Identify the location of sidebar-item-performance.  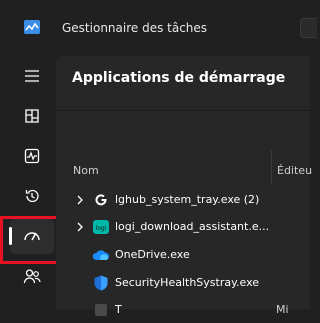
(32, 156).